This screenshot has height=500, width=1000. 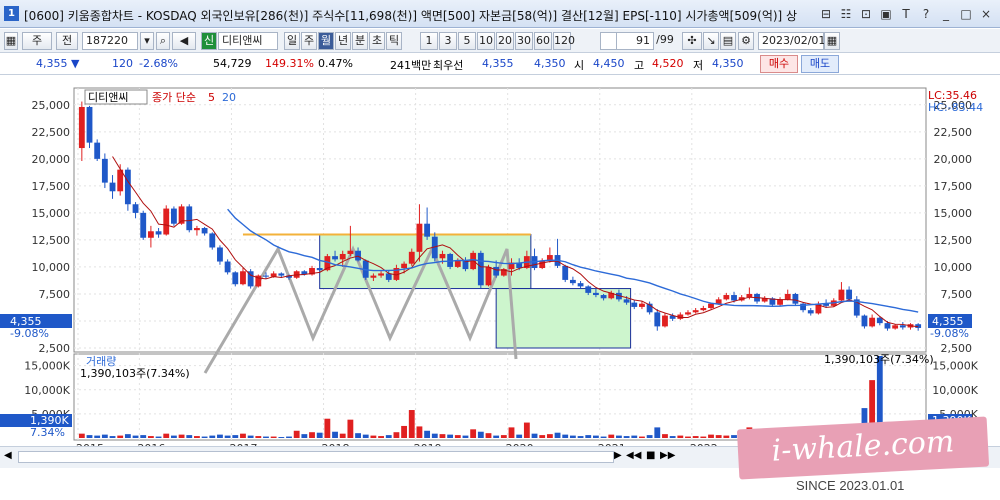 What do you see at coordinates (635, 41) in the screenshot?
I see `page-input: 91` at bounding box center [635, 41].